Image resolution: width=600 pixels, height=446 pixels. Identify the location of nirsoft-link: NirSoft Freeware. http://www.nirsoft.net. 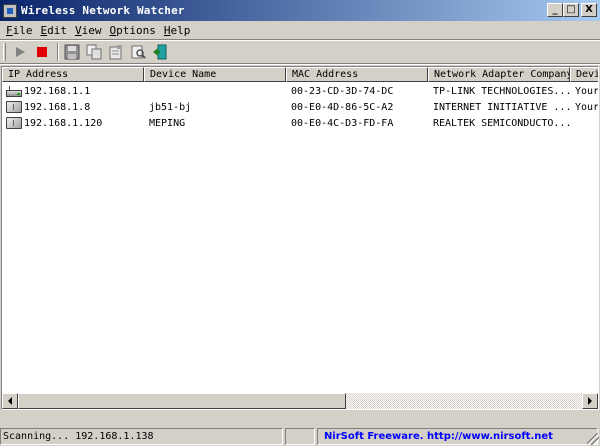
(457, 436).